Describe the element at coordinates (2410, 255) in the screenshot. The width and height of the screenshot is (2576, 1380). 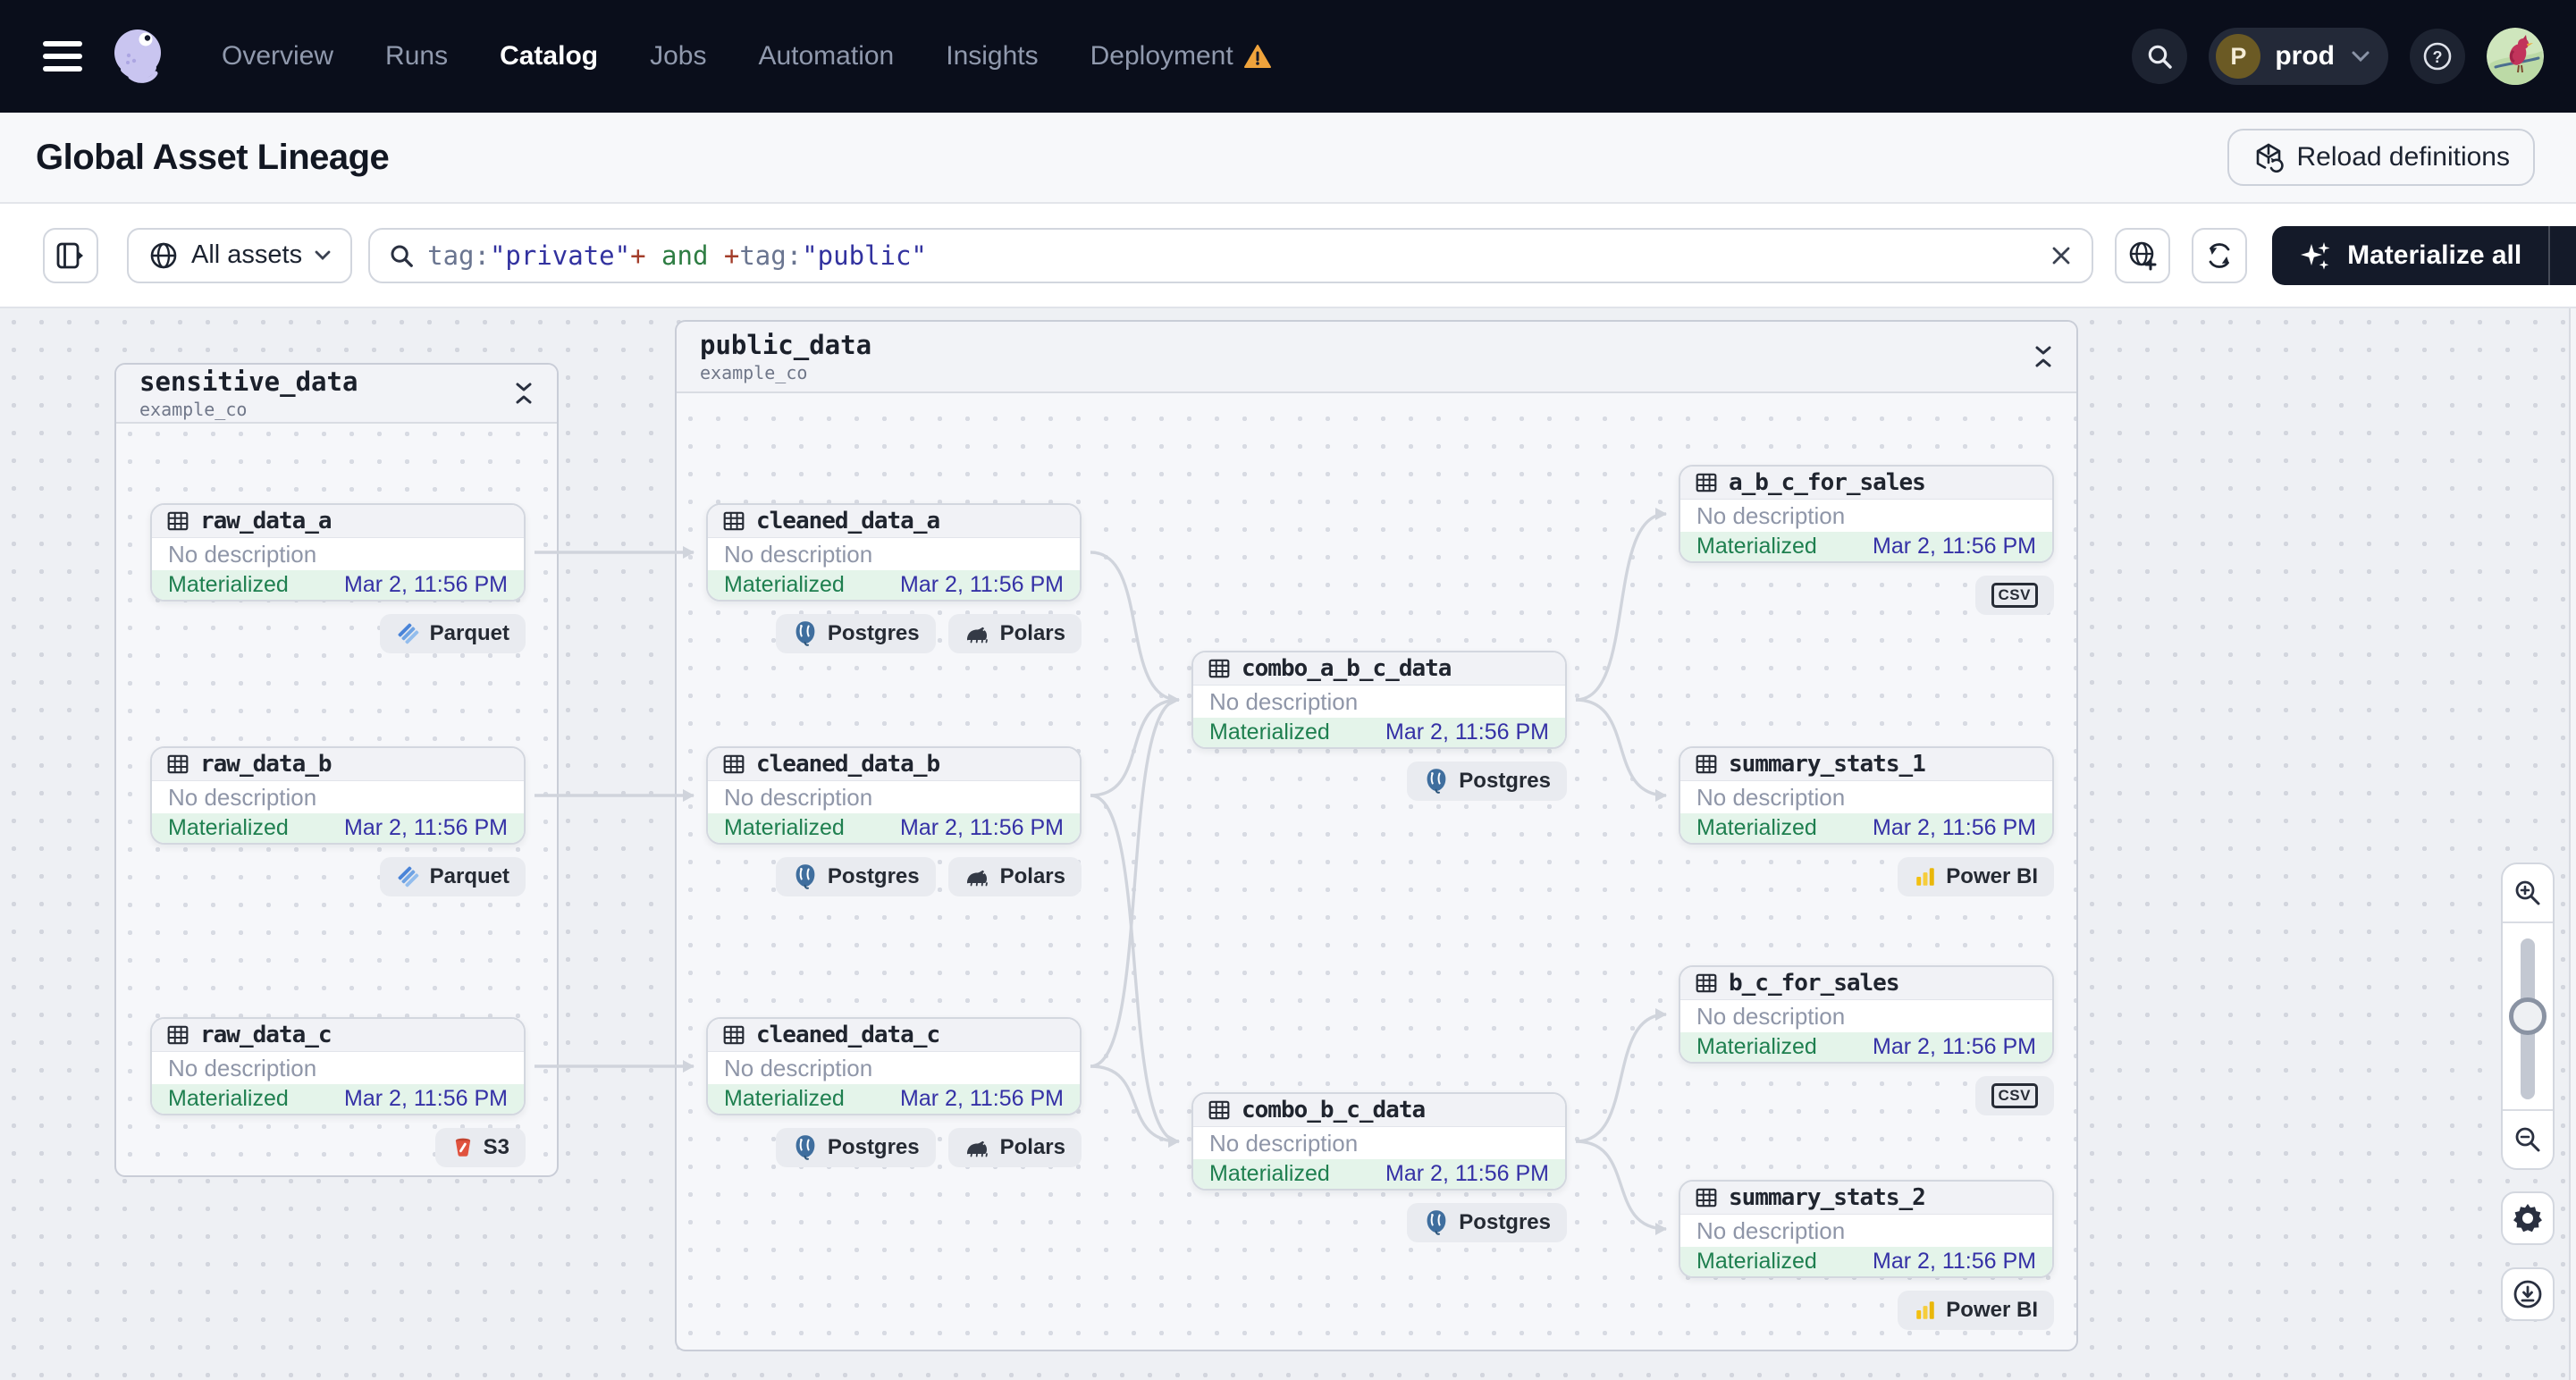
I see `materialize-all-main: Materialize all` at that location.